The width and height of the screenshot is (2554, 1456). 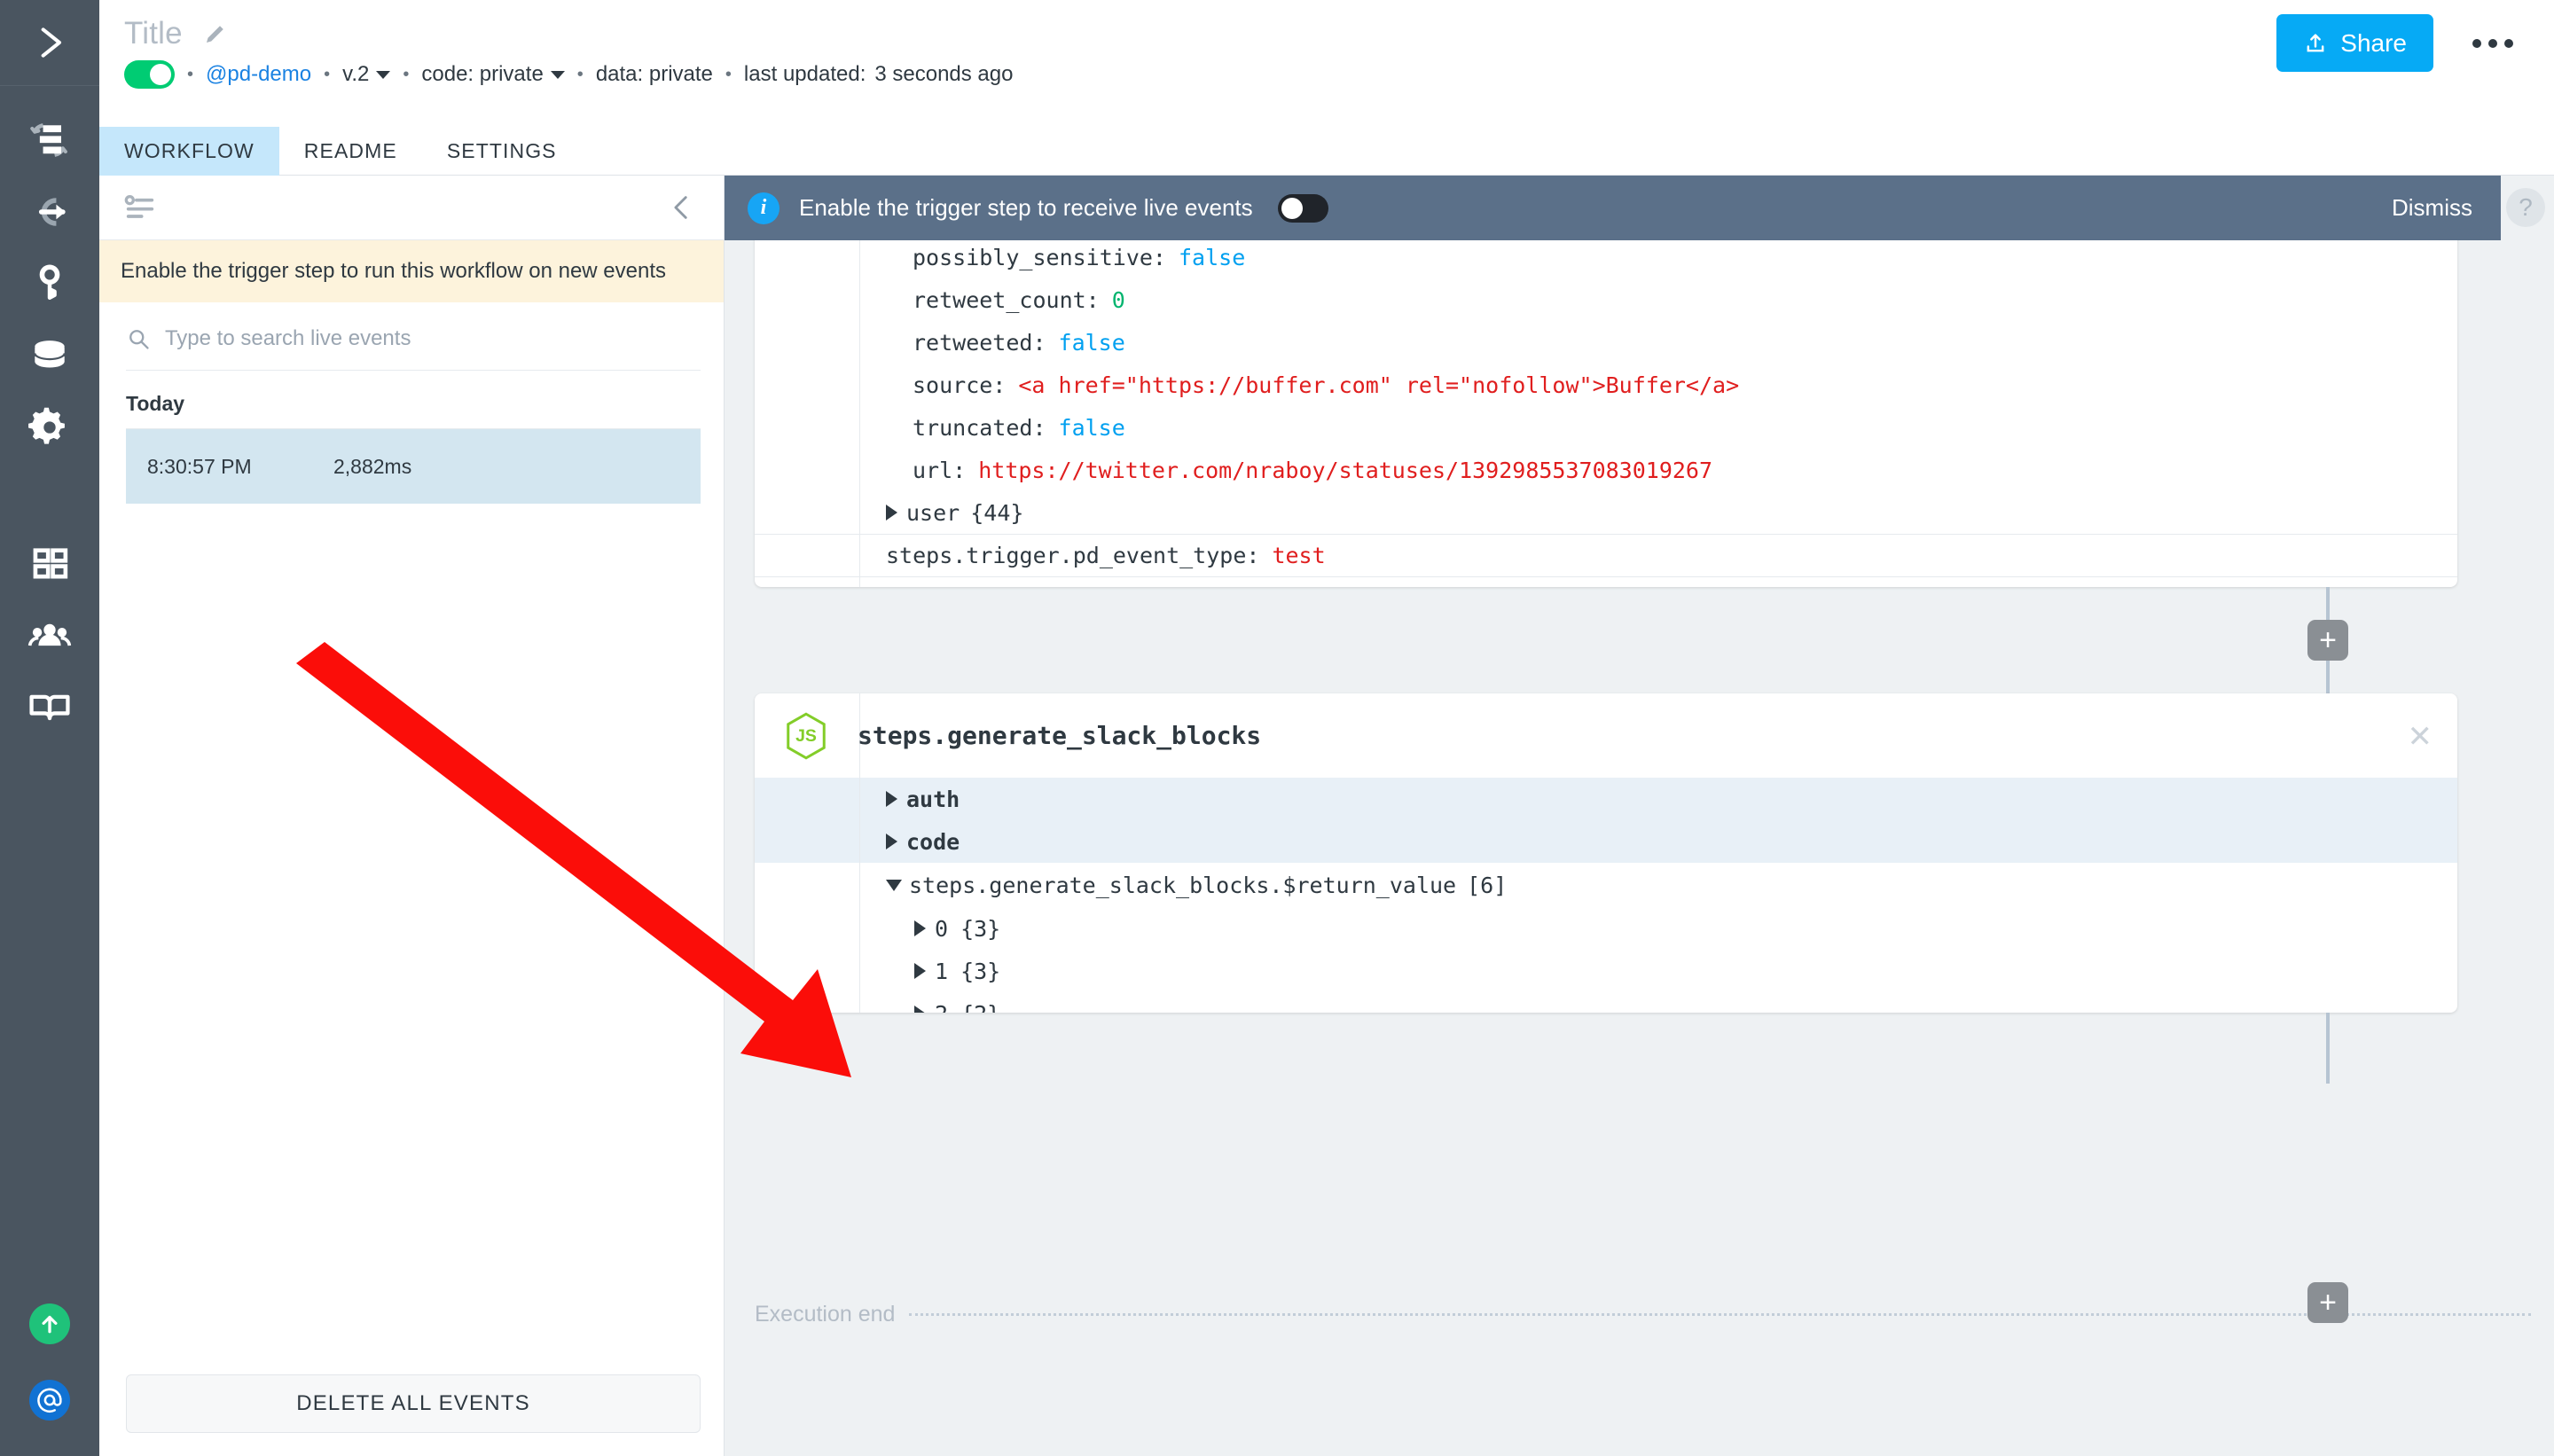 I want to click on tab-bar: WORKFLOW README SETTINGS, so click(x=1326, y=151).